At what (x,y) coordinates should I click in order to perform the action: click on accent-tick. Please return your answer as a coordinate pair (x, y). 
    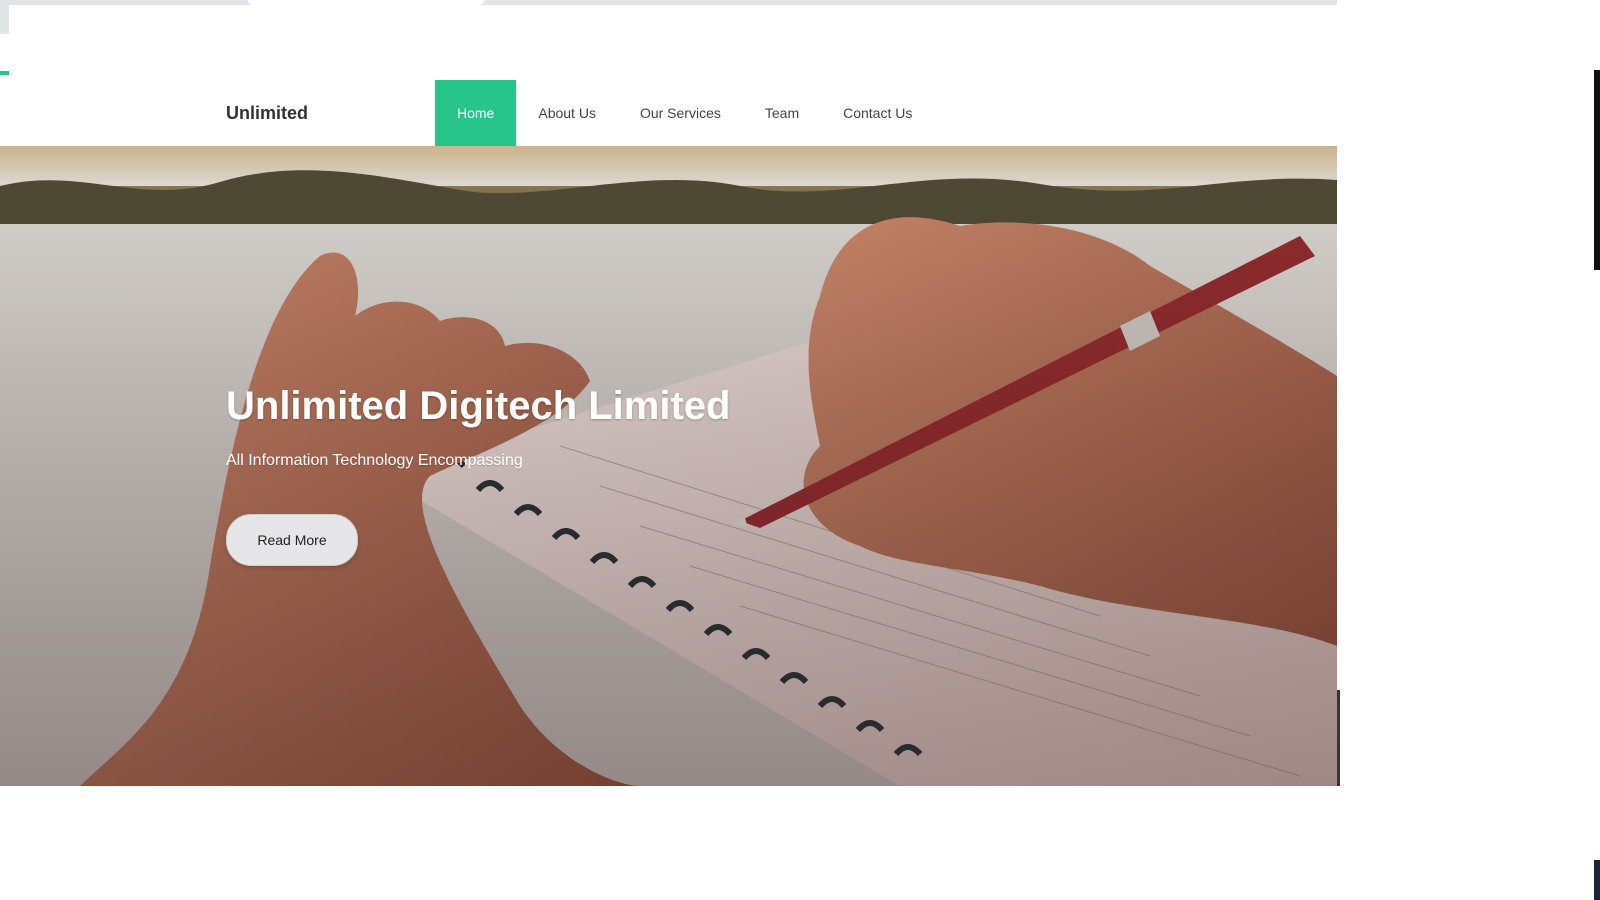
    Looking at the image, I should click on (4, 73).